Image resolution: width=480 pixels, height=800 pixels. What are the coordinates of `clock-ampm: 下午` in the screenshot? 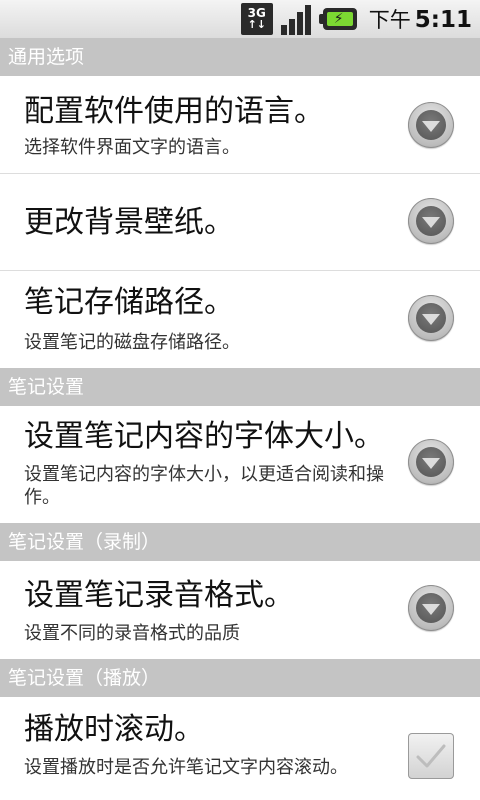 It's located at (389, 20).